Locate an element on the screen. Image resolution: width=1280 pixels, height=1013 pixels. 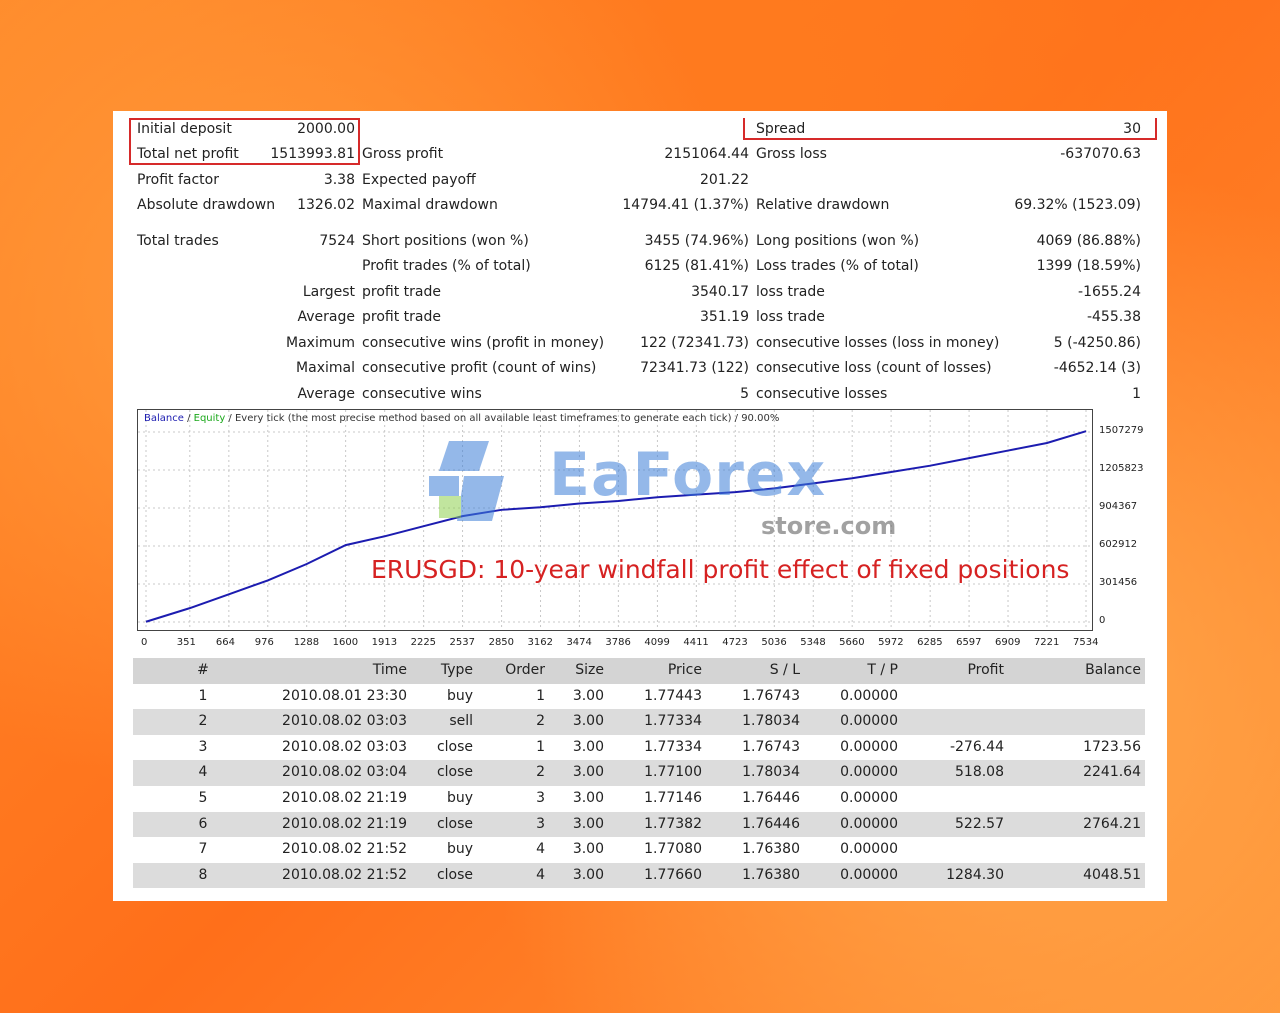
x-tick-label: 7221 is located at coordinates (1046, 642).